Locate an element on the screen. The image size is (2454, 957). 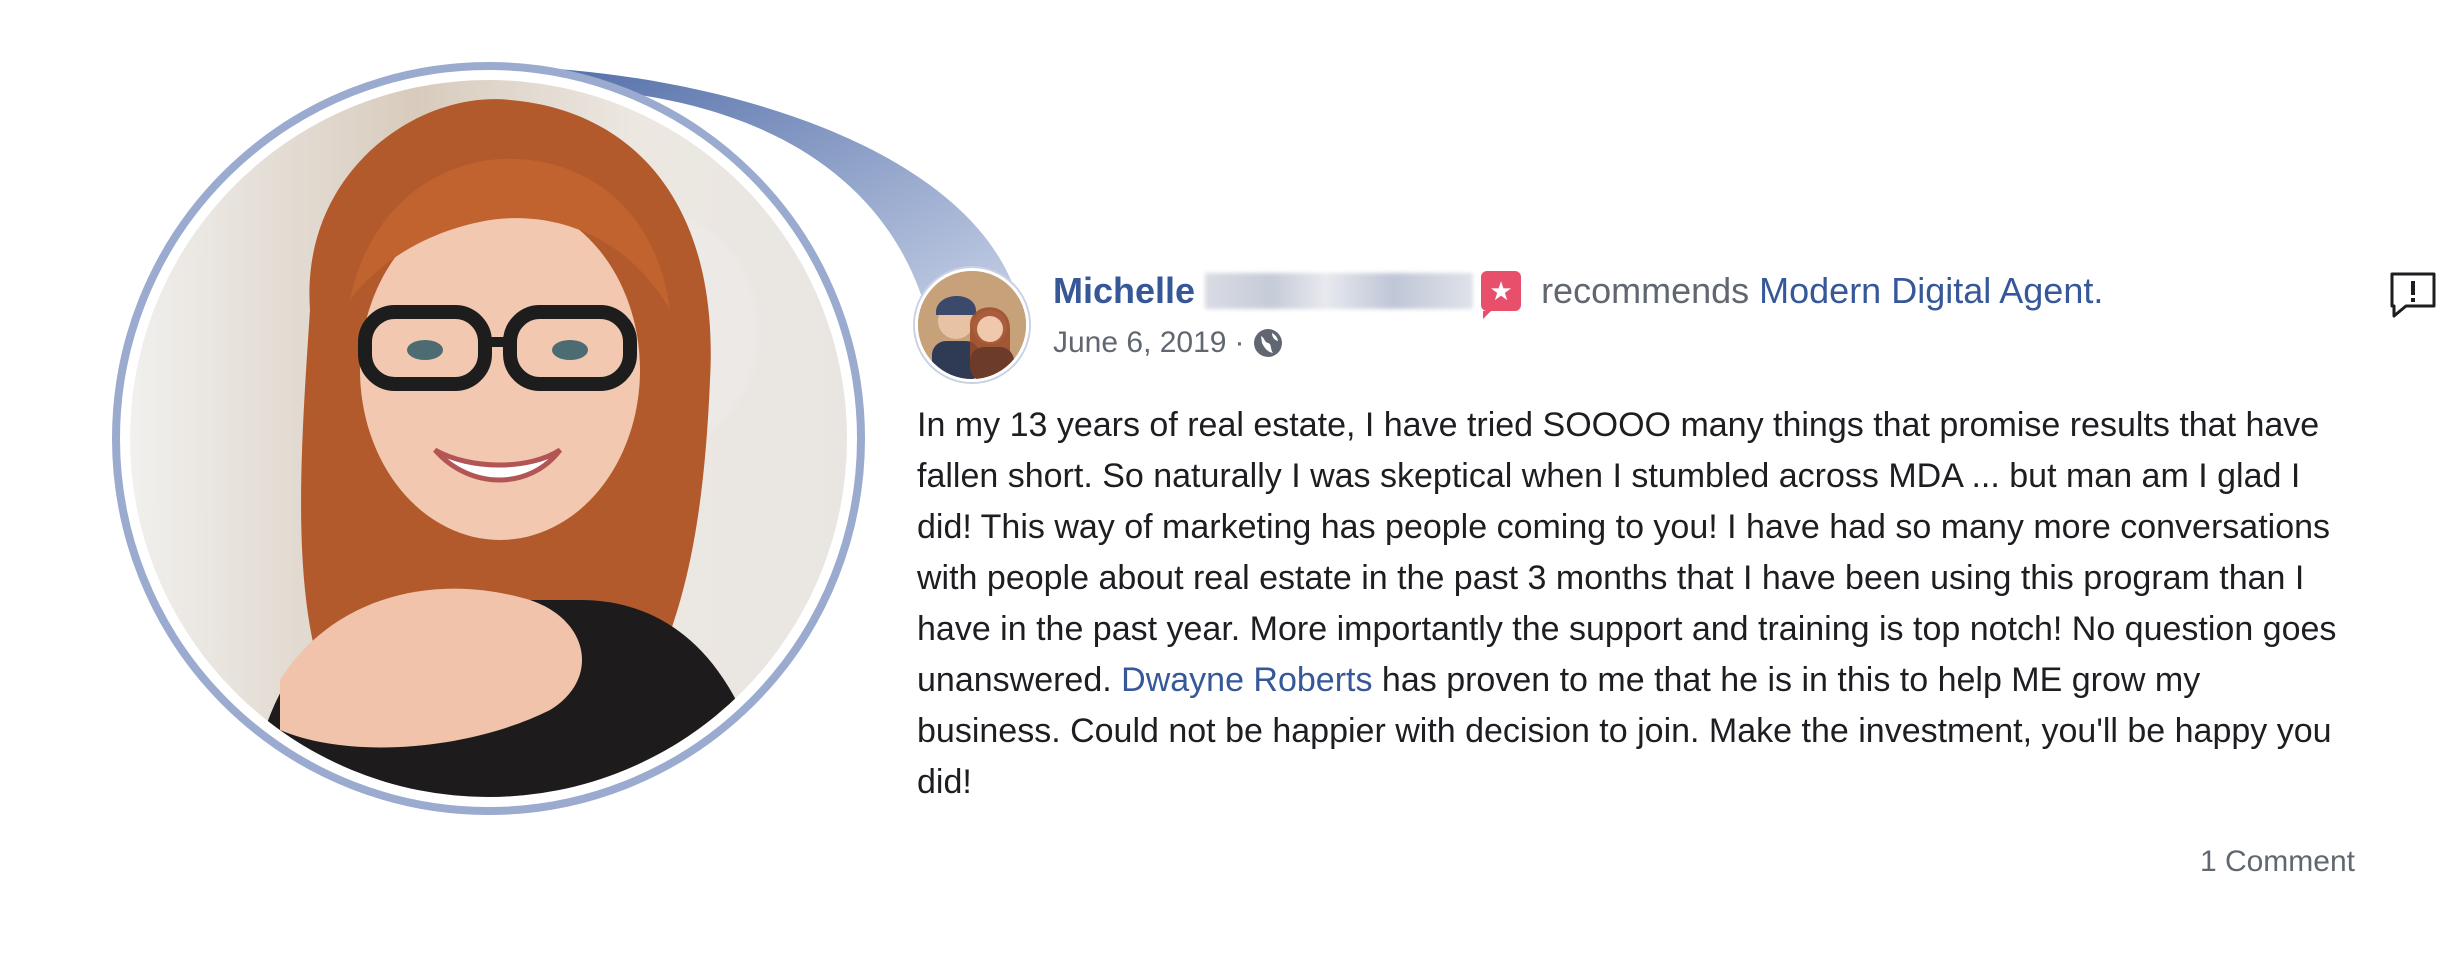
report-icon is located at coordinates (2413, 295).